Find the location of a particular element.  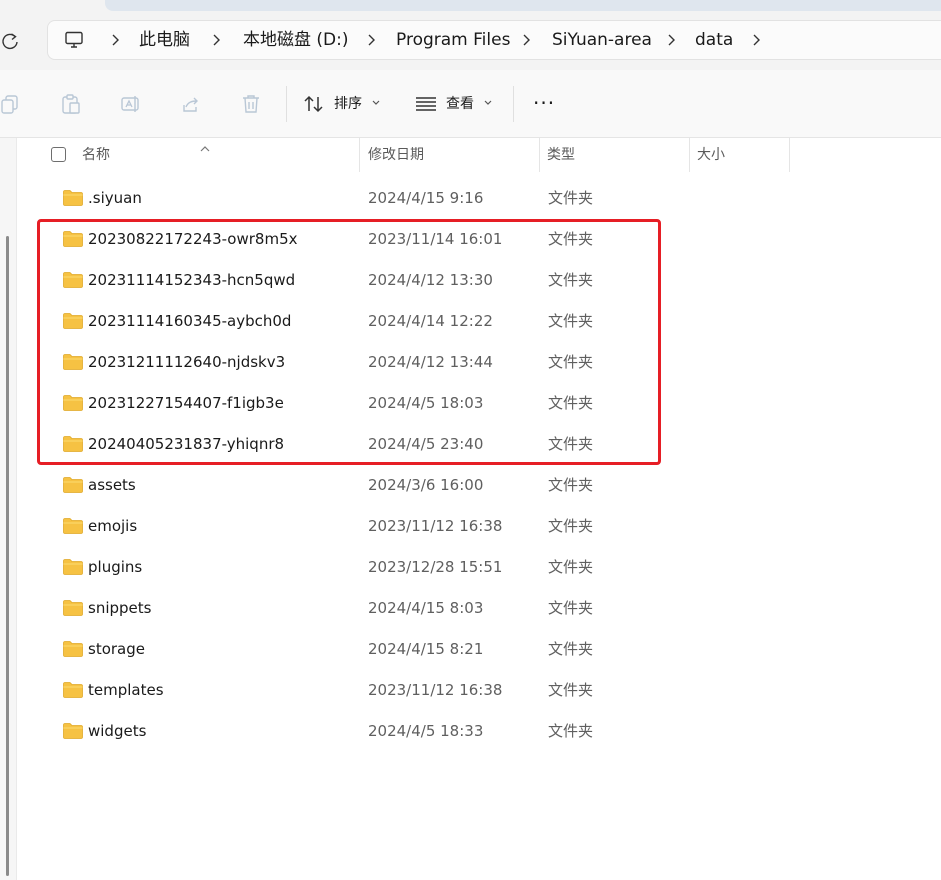

column-header-type: 类型 is located at coordinates (561, 155).